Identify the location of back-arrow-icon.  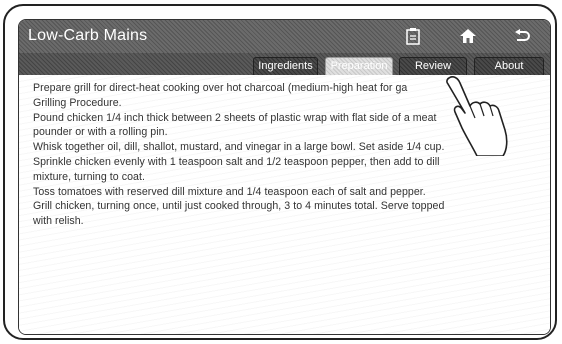
(522, 35).